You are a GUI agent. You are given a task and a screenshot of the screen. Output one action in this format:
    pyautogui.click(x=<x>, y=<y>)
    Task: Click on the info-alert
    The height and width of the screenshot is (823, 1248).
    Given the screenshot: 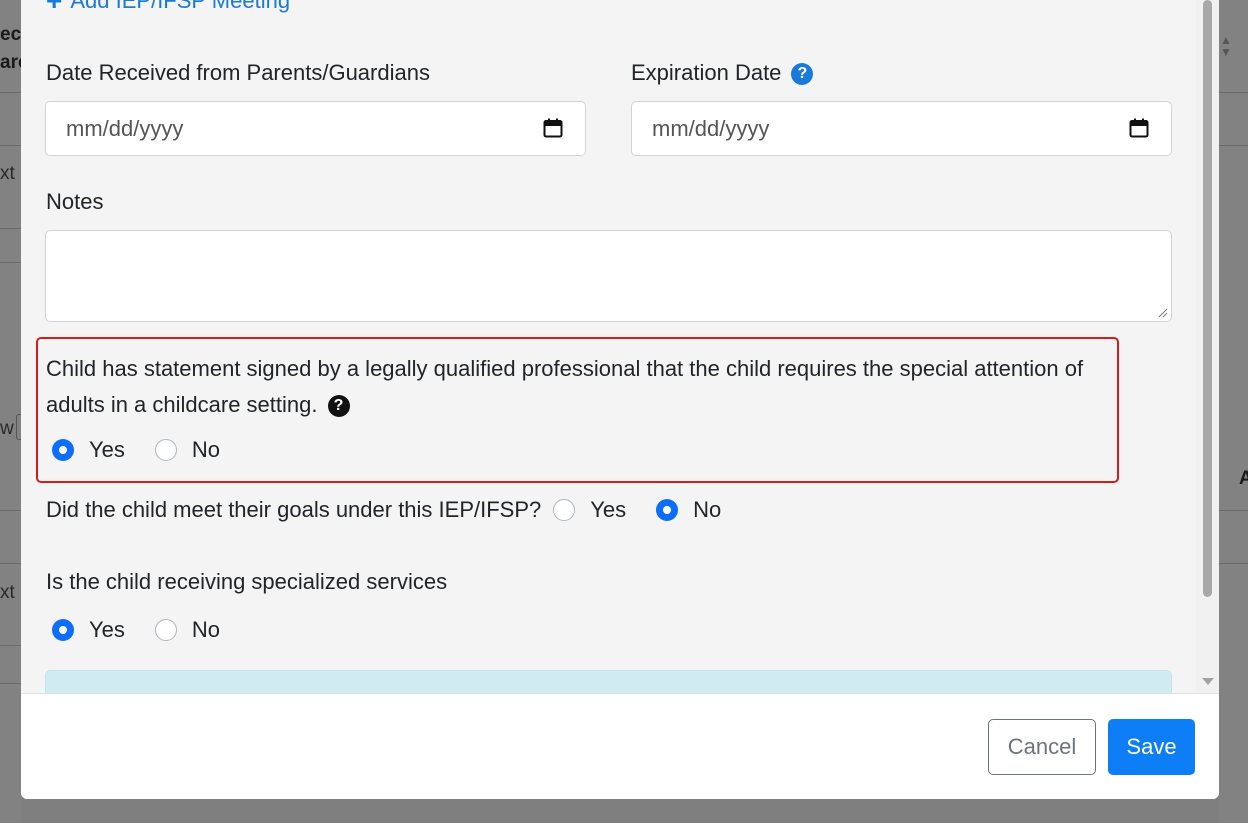 What is the action you would take?
    pyautogui.click(x=608, y=681)
    